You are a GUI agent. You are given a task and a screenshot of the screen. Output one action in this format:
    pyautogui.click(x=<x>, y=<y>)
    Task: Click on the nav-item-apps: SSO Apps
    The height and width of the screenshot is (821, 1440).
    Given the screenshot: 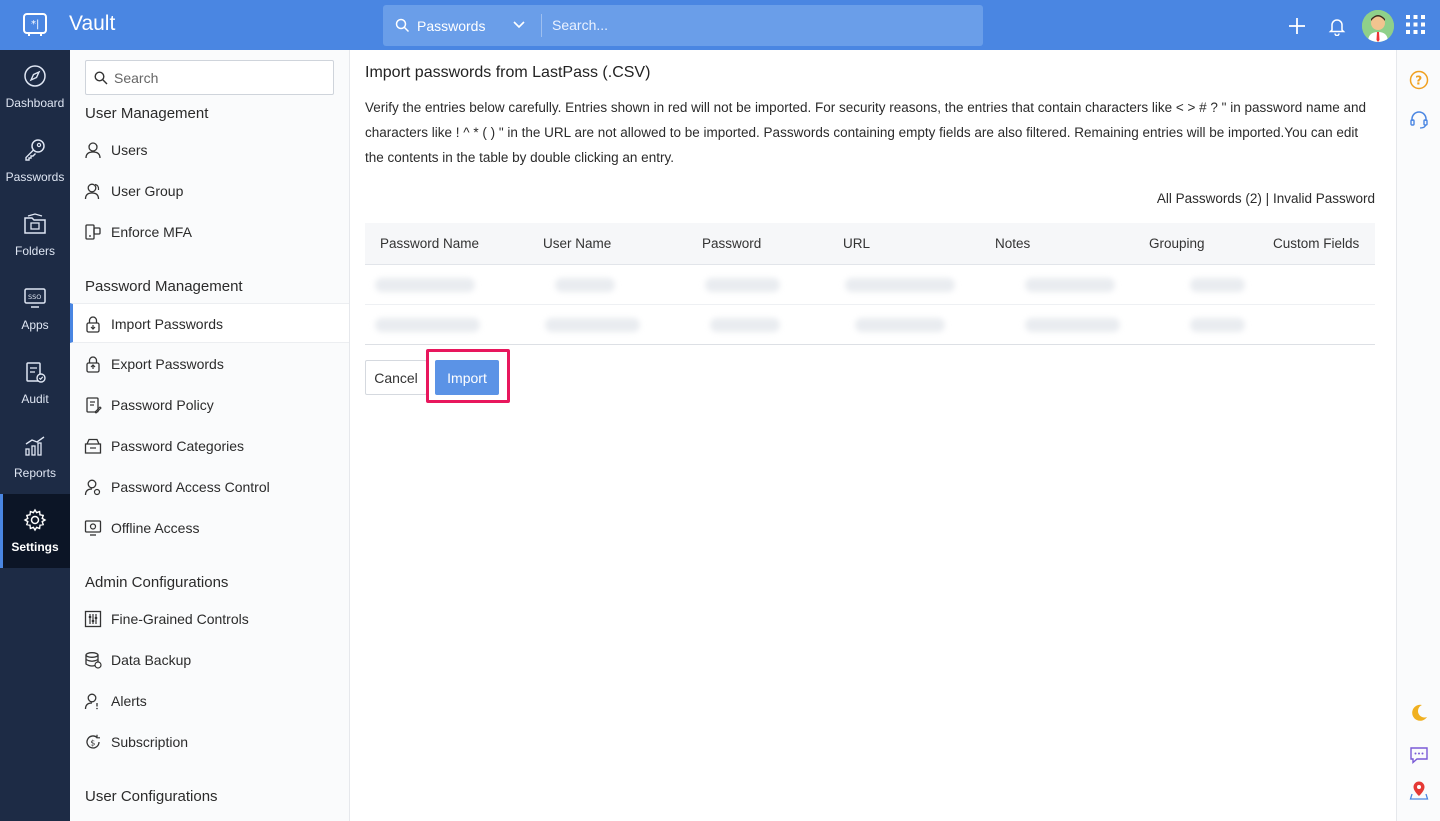 What is the action you would take?
    pyautogui.click(x=35, y=309)
    